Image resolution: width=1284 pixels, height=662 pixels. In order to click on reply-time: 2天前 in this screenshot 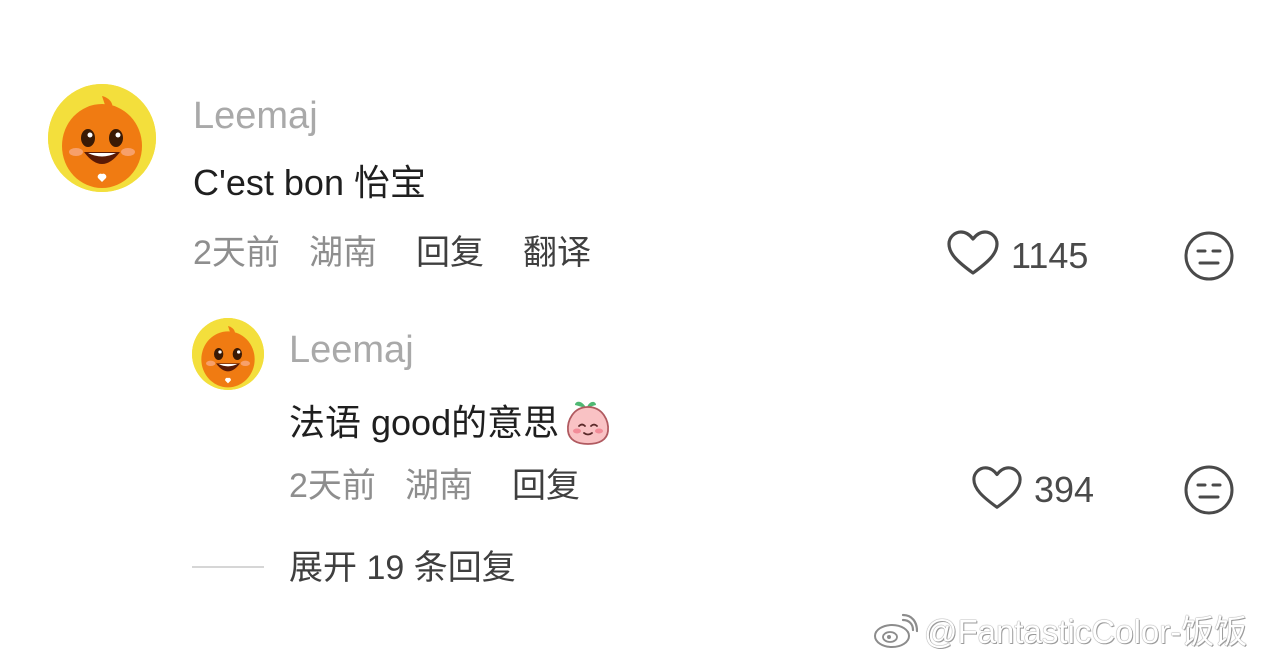, I will do `click(332, 486)`.